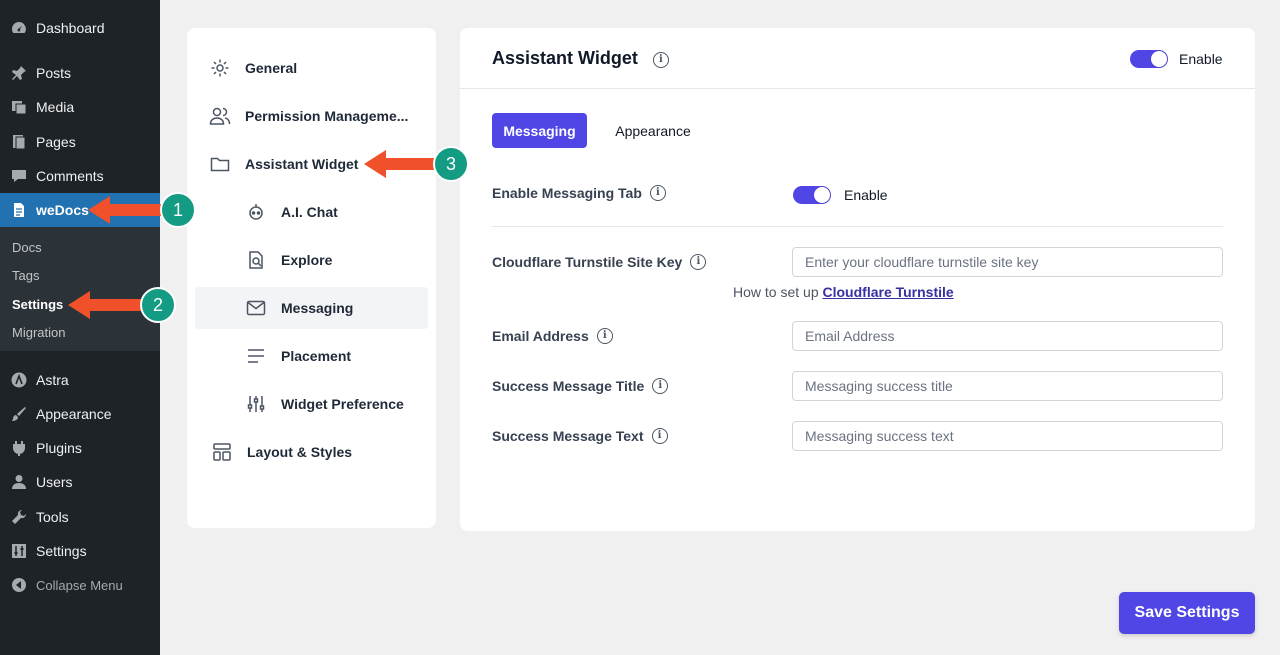 This screenshot has width=1280, height=655. Describe the element at coordinates (19, 517) in the screenshot. I see `wrench-icon` at that location.